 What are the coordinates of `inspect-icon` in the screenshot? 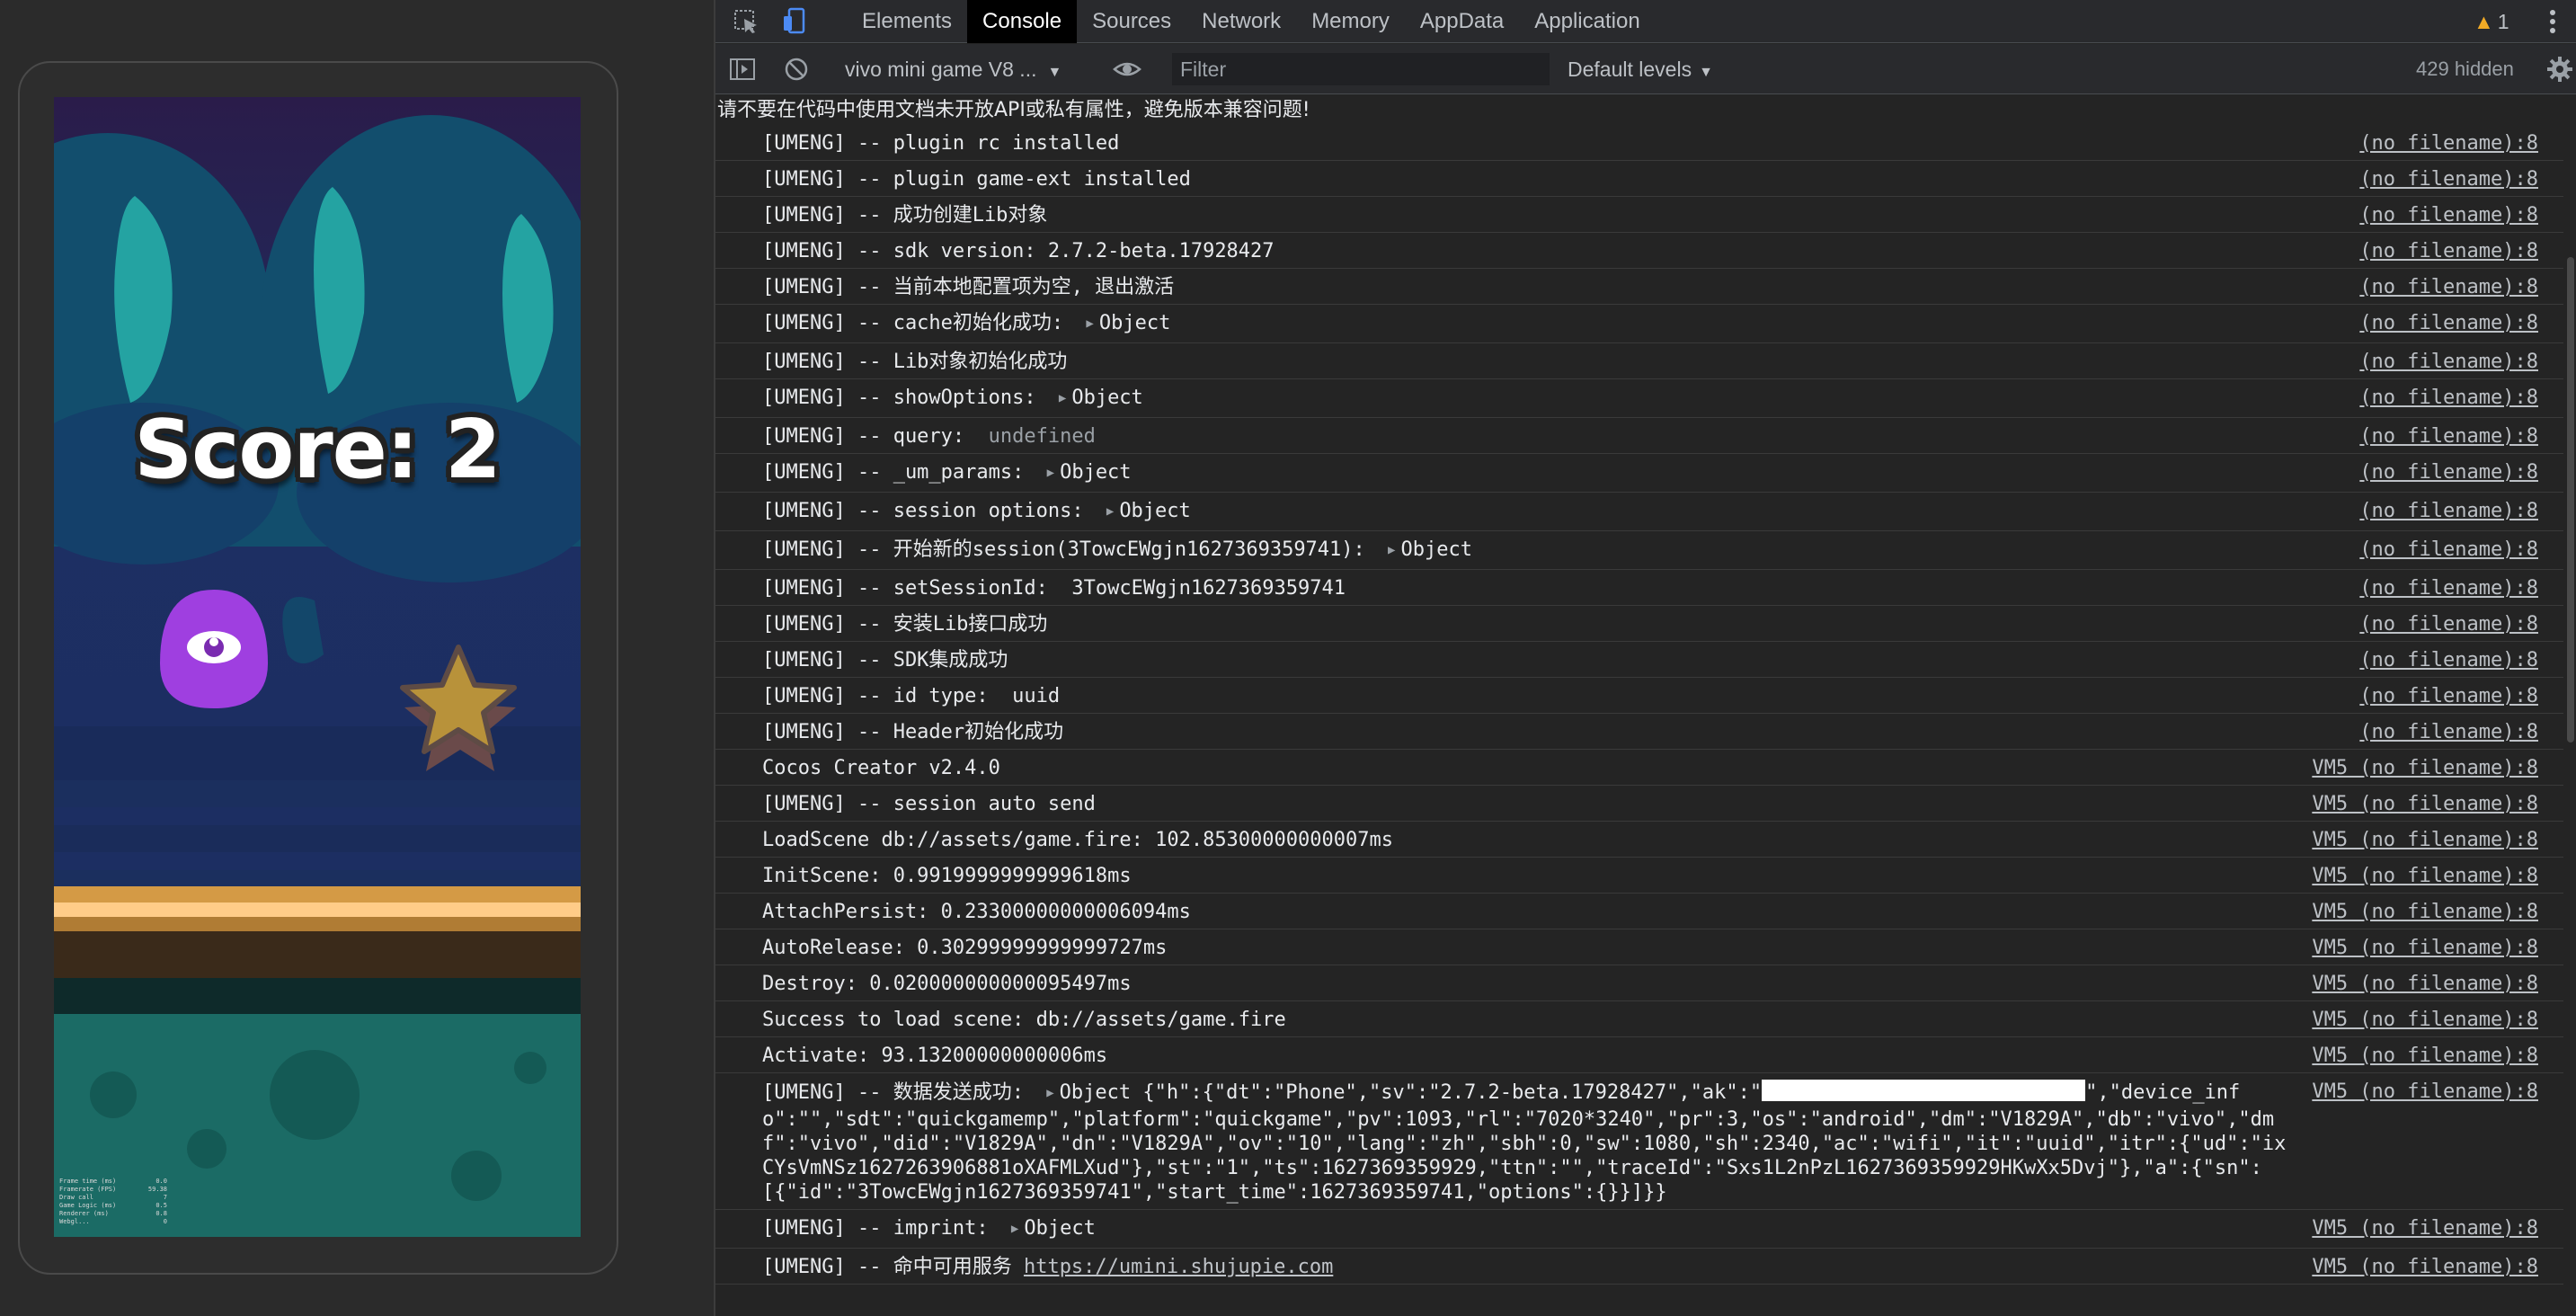 It's located at (746, 21).